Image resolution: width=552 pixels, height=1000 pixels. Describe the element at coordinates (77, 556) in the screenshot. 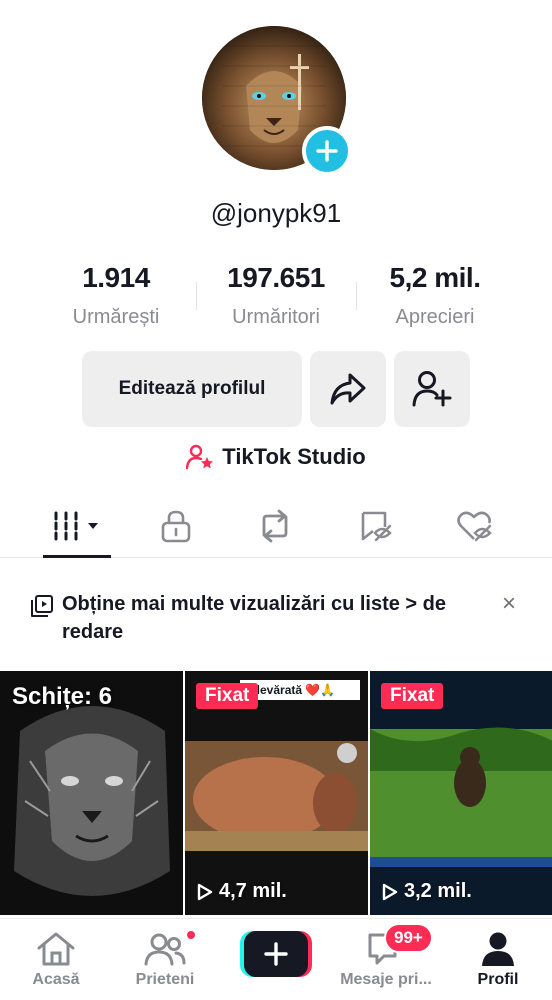

I see `active-tab-indicator` at that location.